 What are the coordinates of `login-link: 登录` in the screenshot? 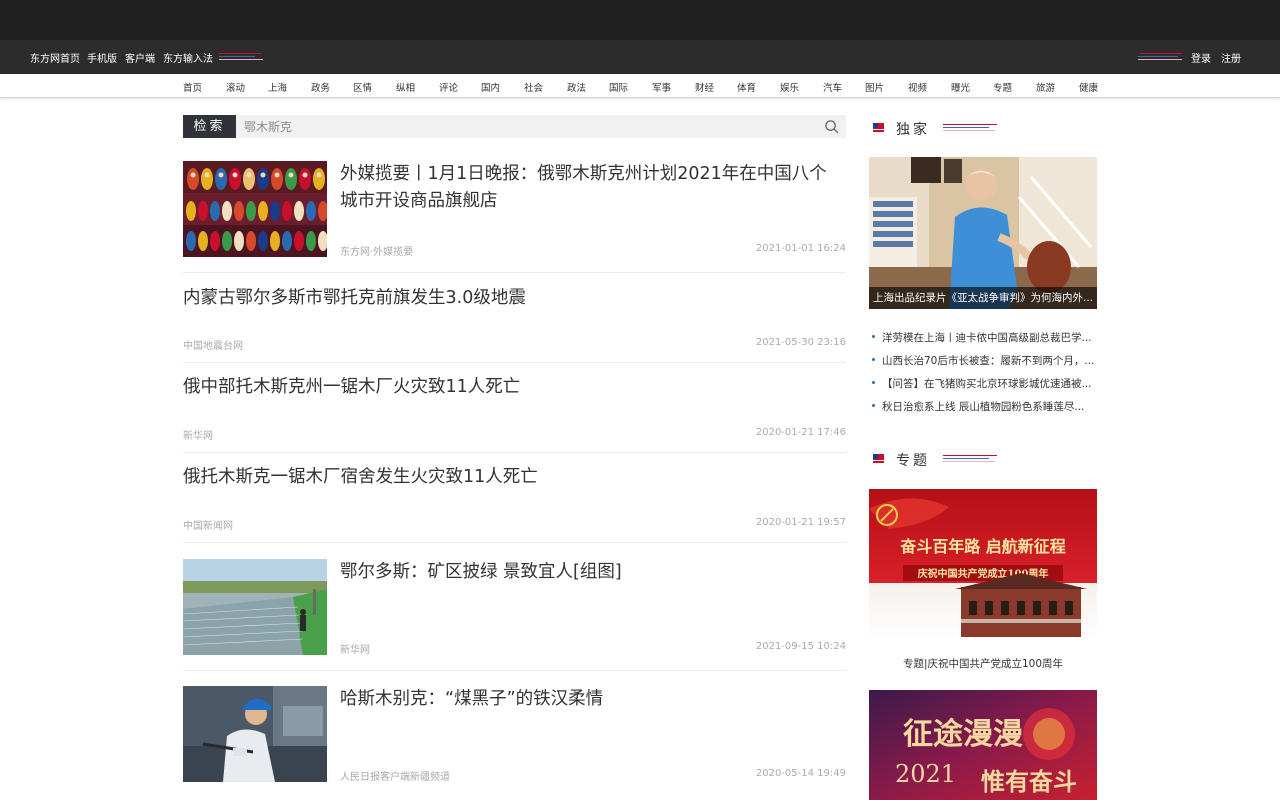 It's located at (1201, 57).